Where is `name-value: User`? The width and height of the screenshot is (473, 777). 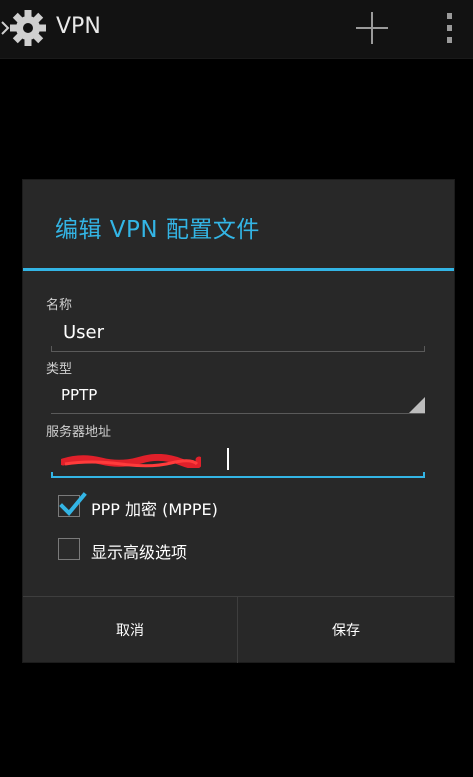
name-value: User is located at coordinates (84, 332).